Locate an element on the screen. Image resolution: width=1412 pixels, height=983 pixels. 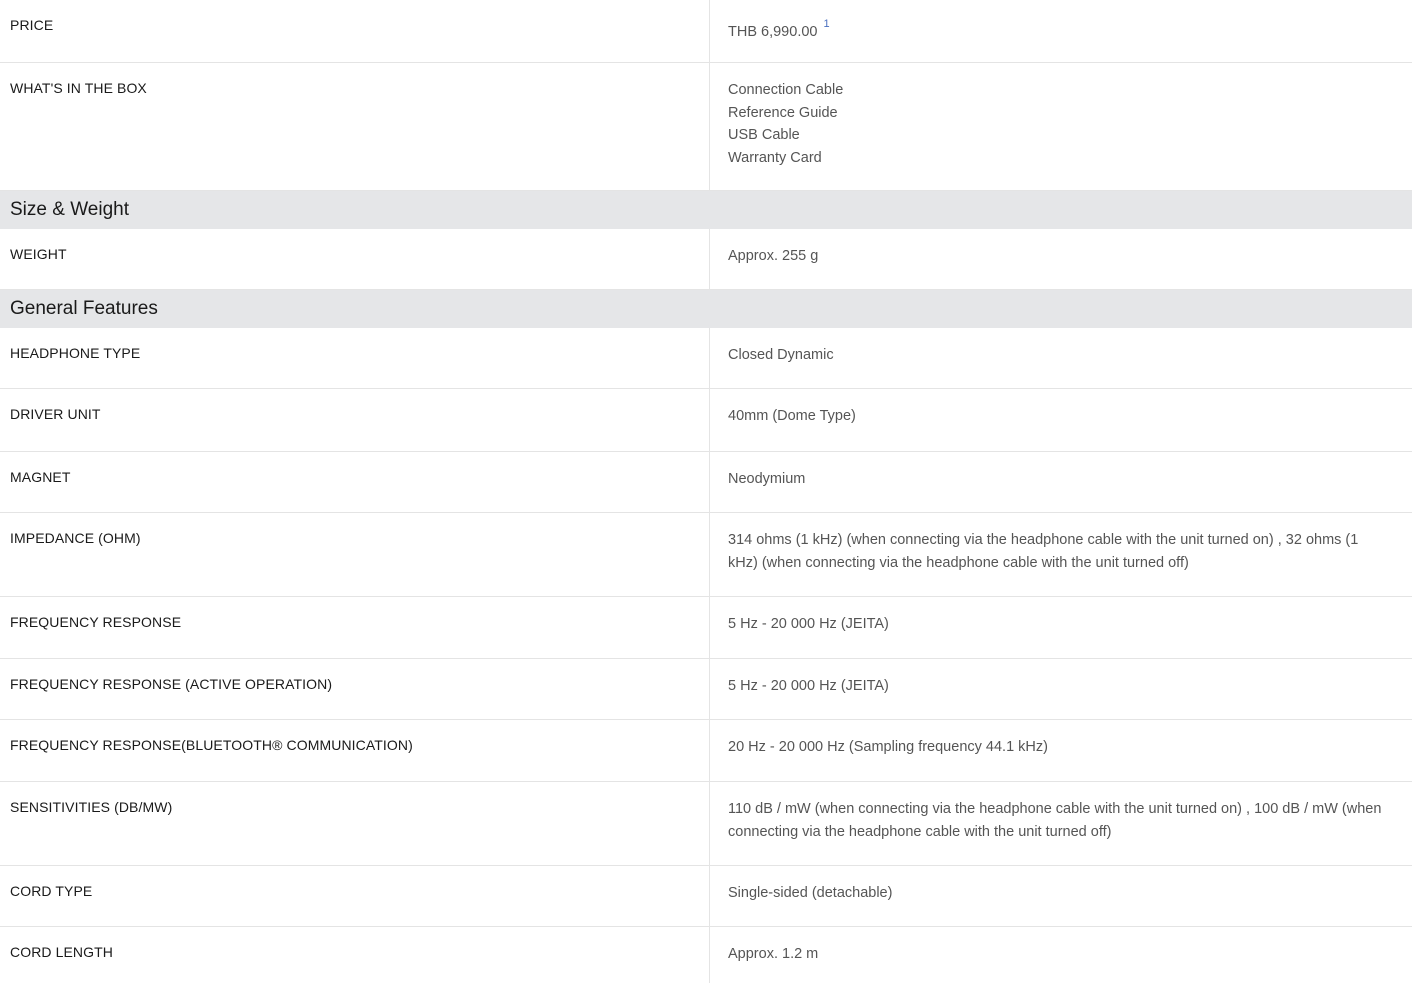
spec-value: Approx. 255 g is located at coordinates (773, 256).